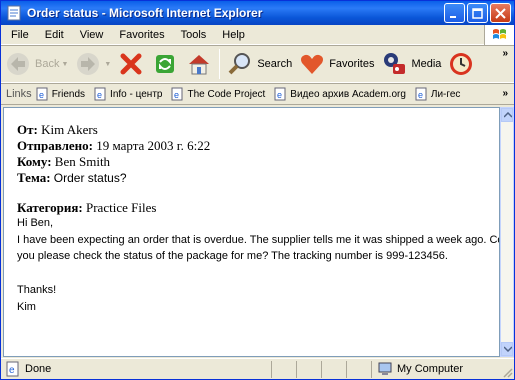  I want to click on favorites-label: Favorites, so click(352, 64).